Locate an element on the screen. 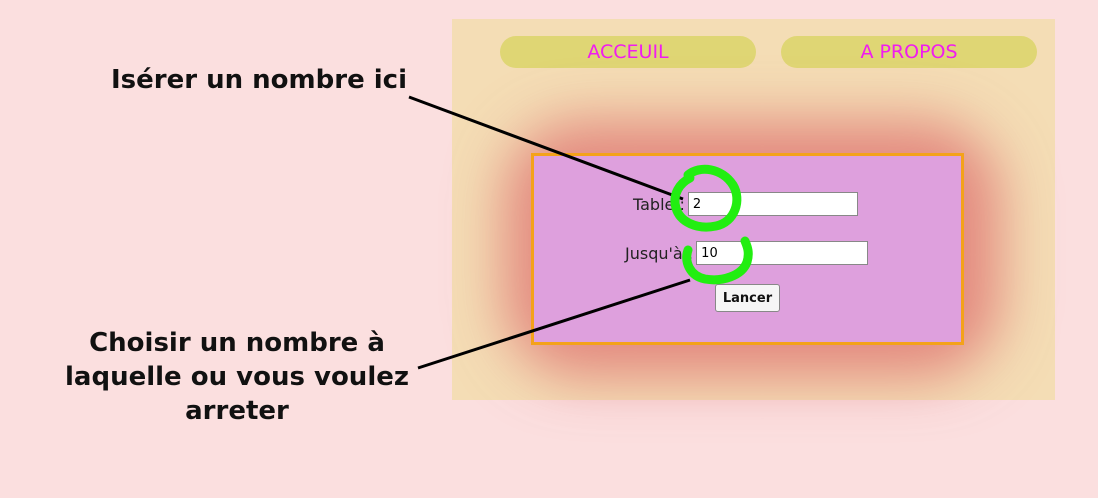  table-label: Table : is located at coordinates (659, 204).